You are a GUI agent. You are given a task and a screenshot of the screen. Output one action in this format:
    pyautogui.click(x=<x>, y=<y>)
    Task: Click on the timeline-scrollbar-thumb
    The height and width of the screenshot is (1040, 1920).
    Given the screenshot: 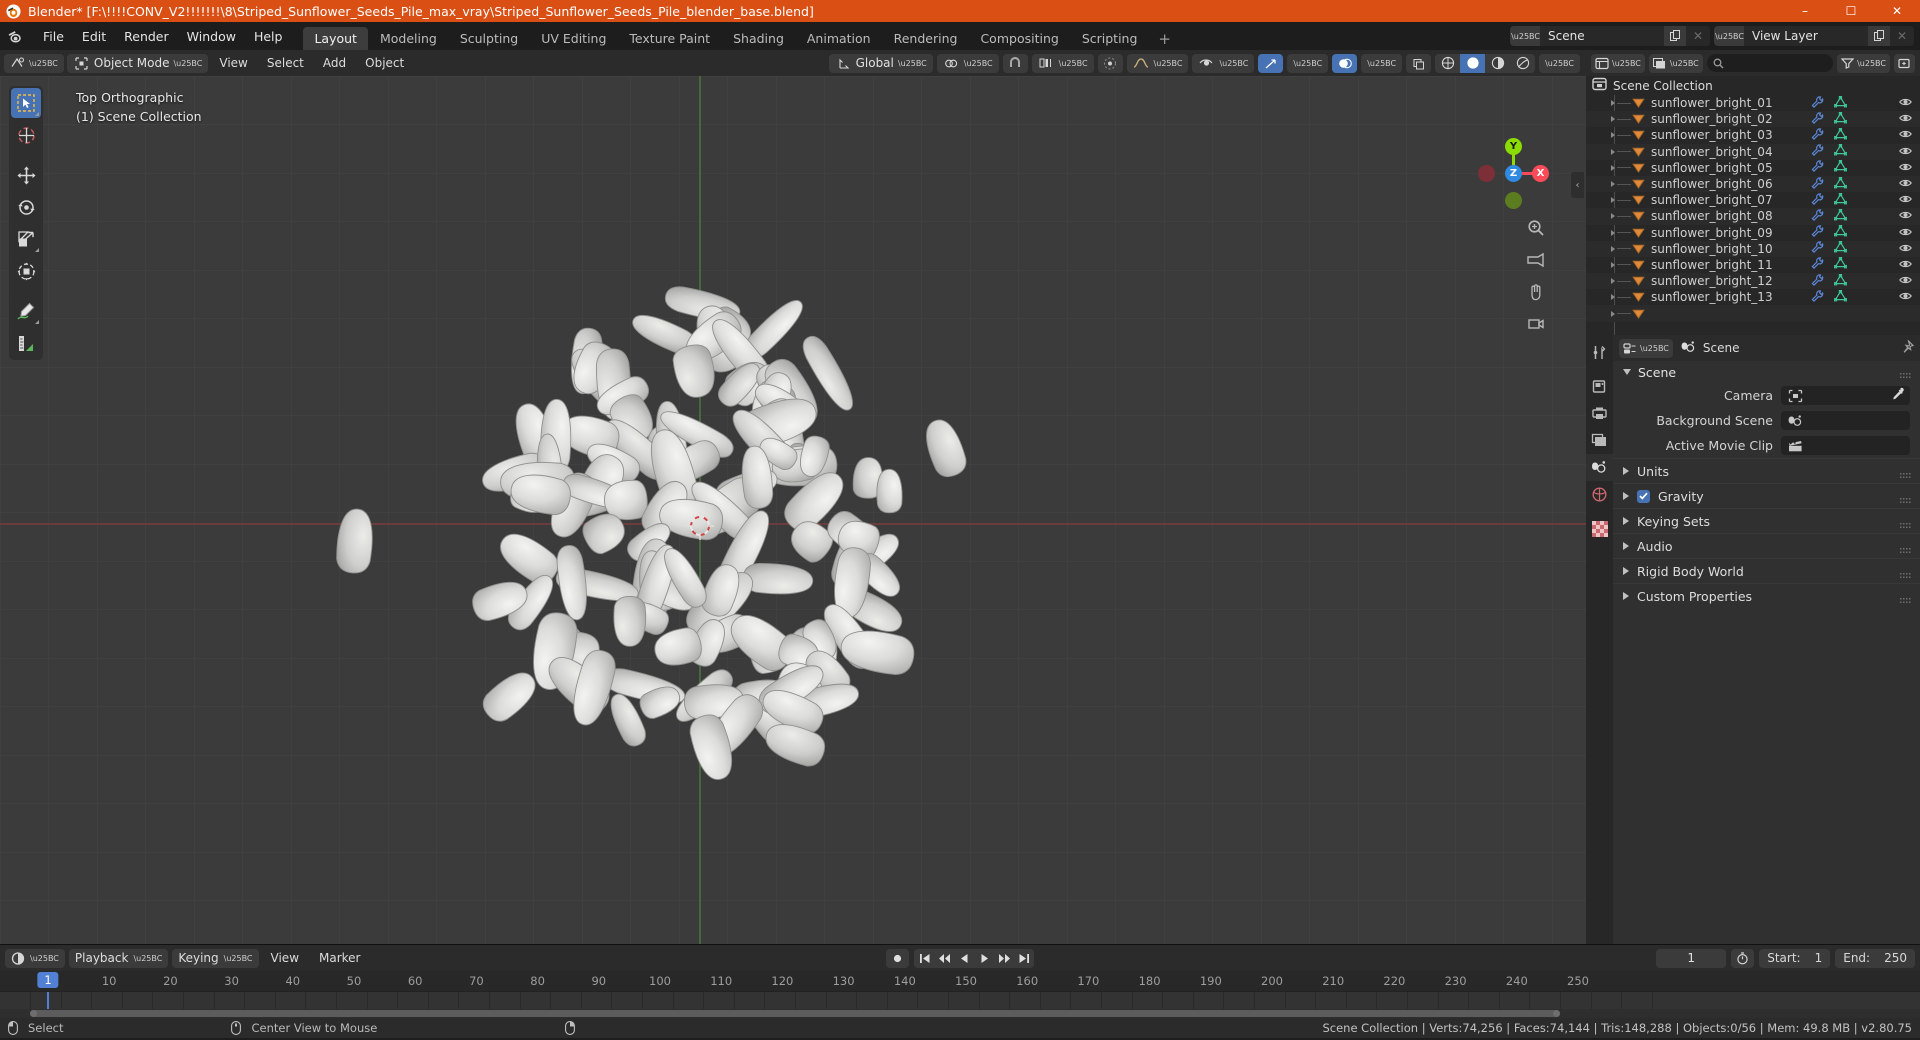 What is the action you would take?
    pyautogui.click(x=795, y=1013)
    